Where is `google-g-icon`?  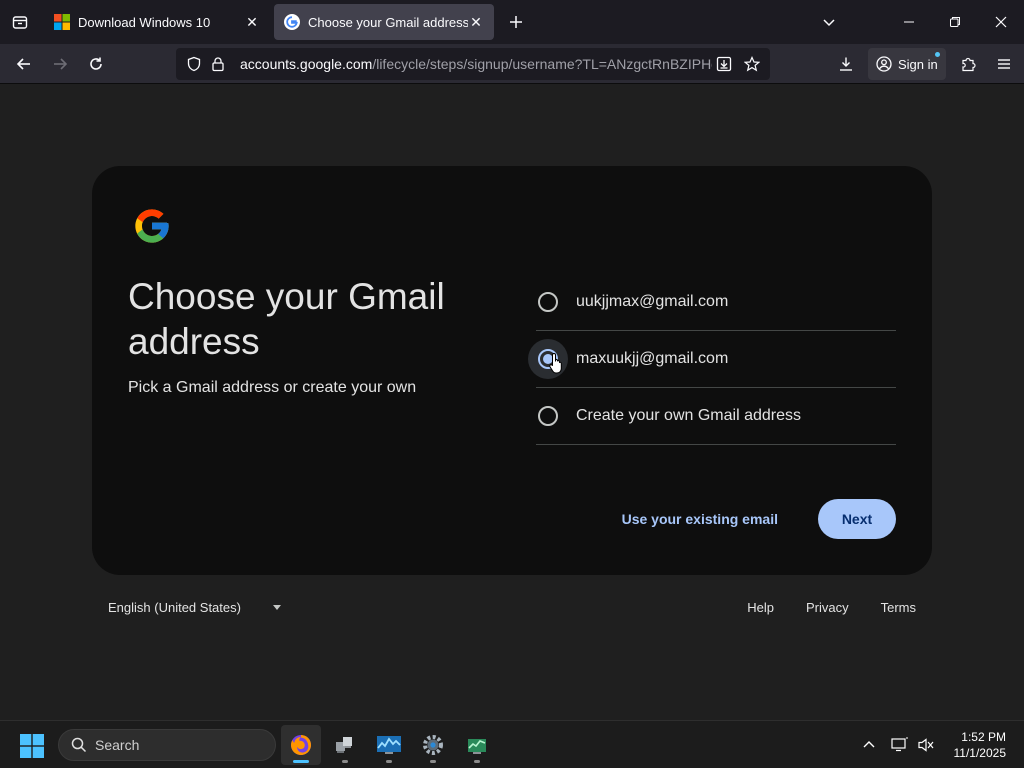 google-g-icon is located at coordinates (292, 22).